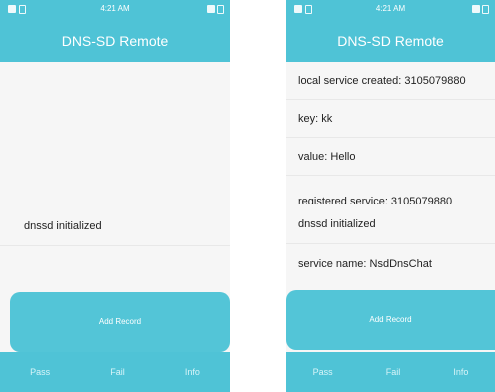  What do you see at coordinates (390, 119) in the screenshot?
I see `log-row: key: kk` at bounding box center [390, 119].